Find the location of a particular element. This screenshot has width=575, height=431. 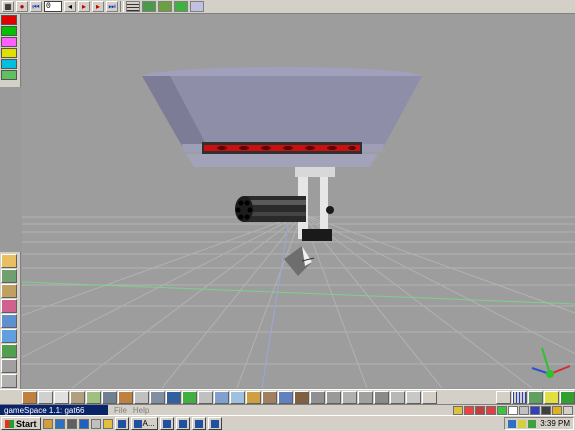

start-button: Start is located at coordinates (21, 423).